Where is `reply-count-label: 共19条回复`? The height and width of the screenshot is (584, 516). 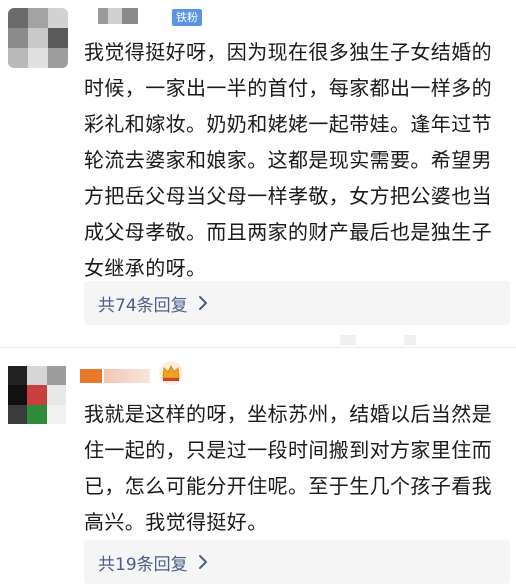
reply-count-label: 共19条回复 is located at coordinates (143, 564).